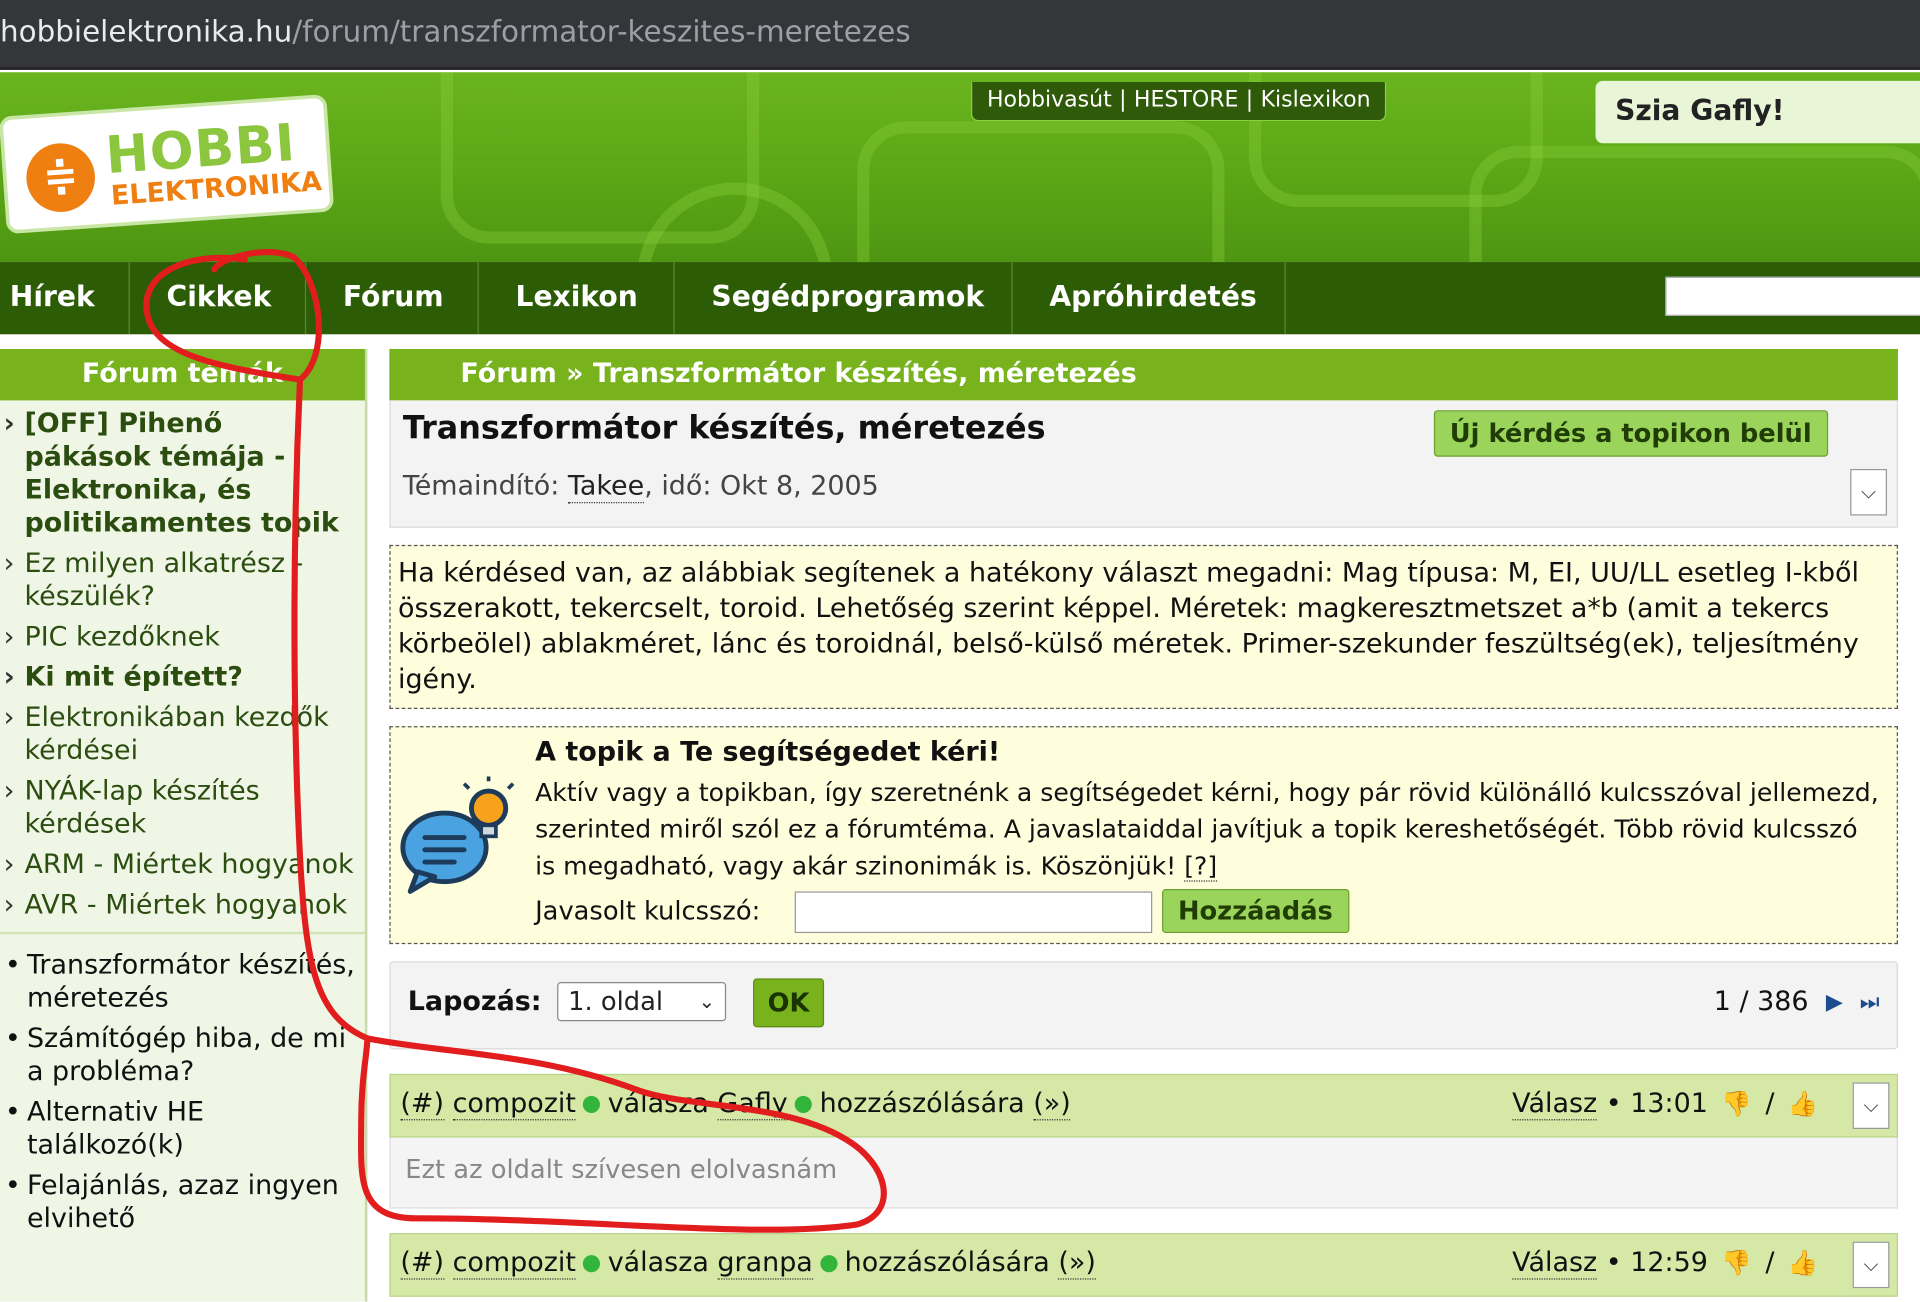 This screenshot has height=1302, width=1920. What do you see at coordinates (752, 1104) in the screenshot?
I see `post-reply-to-link: Gafly` at bounding box center [752, 1104].